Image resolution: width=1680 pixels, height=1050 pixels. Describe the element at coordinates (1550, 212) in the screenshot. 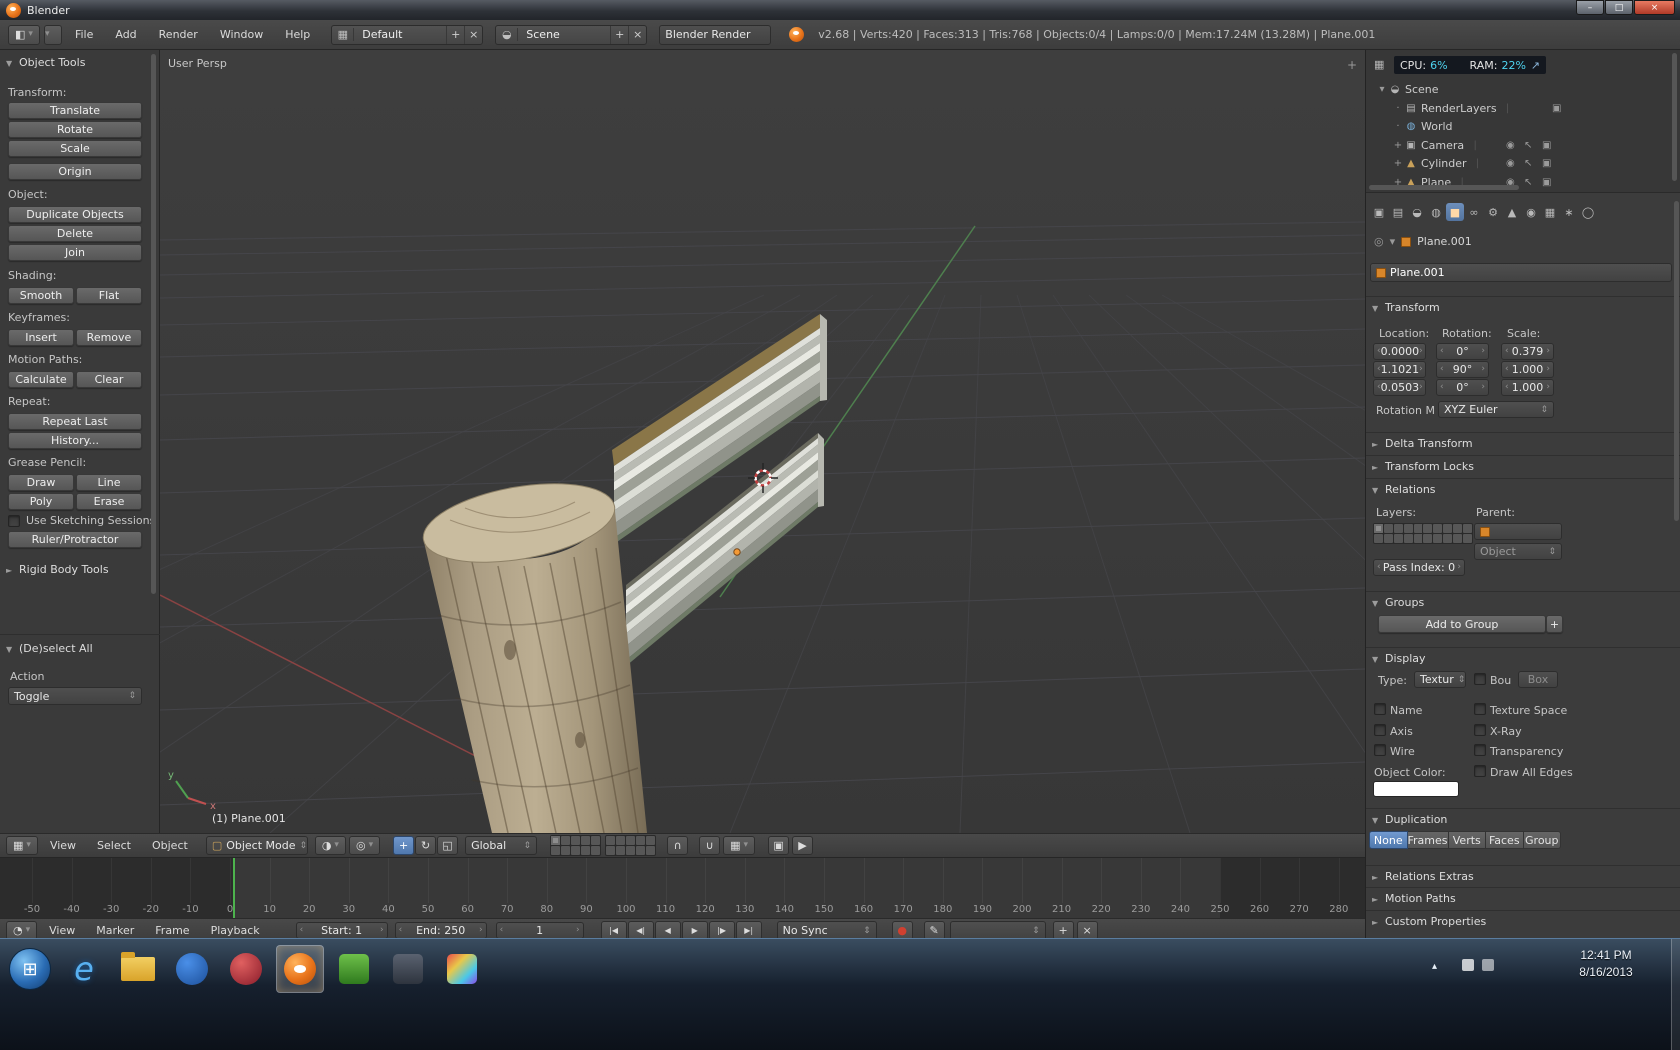

I see `tab-texture: ▦` at that location.